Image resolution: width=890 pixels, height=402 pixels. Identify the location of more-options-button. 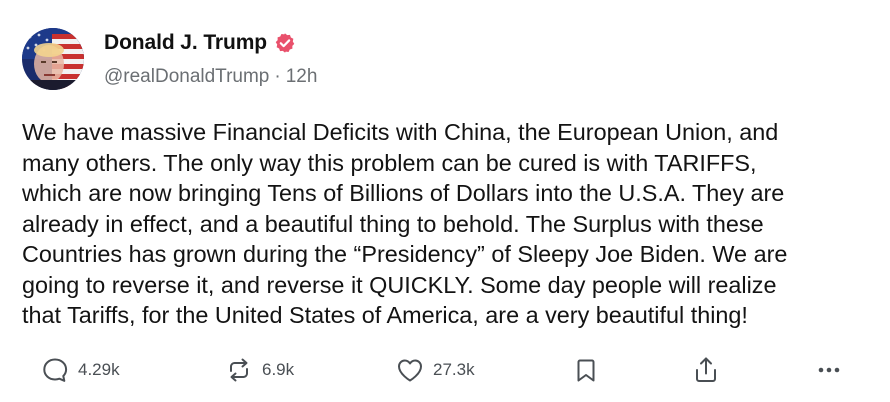
(829, 370).